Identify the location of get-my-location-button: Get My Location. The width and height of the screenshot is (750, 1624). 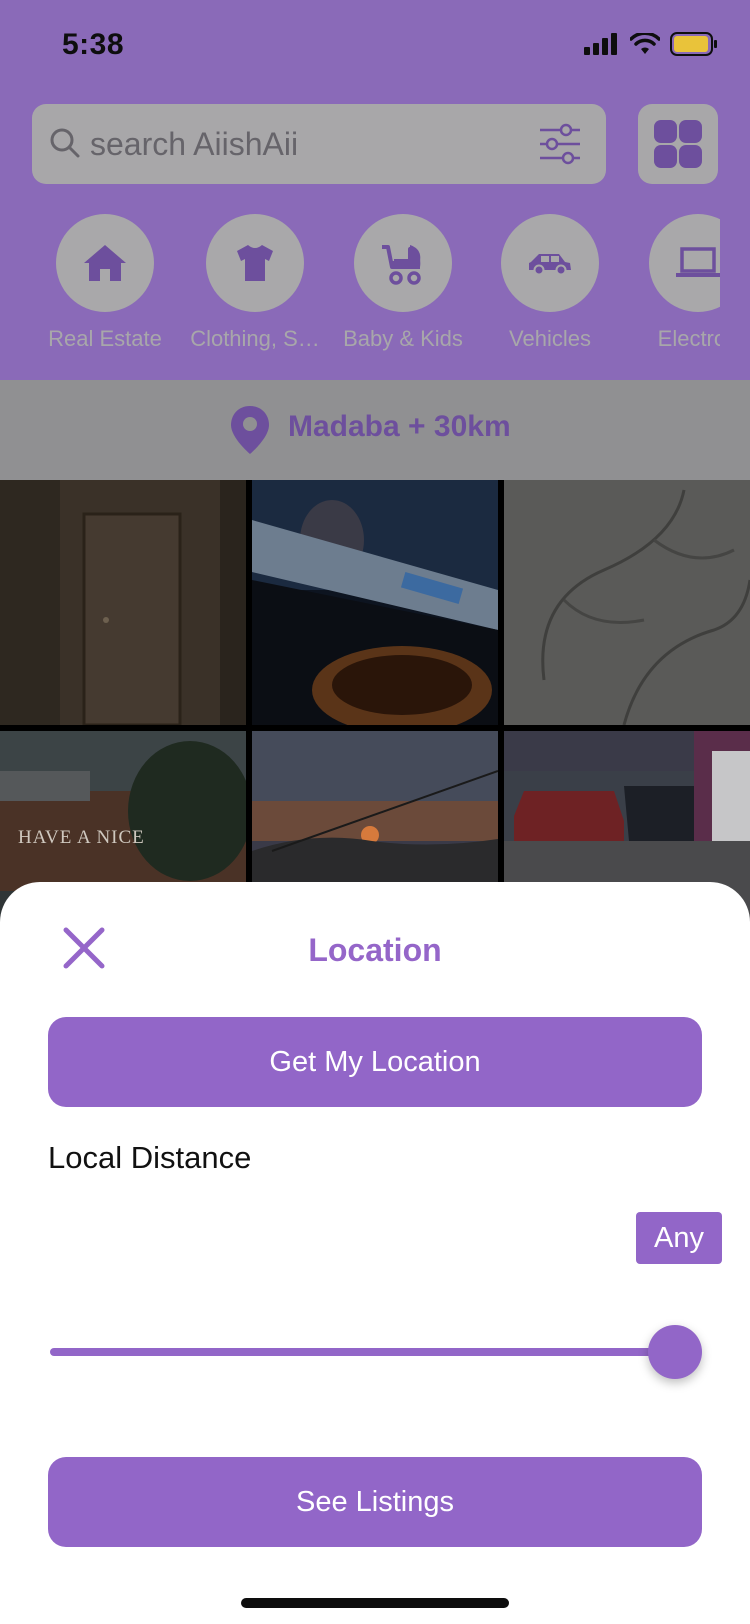
(375, 1062).